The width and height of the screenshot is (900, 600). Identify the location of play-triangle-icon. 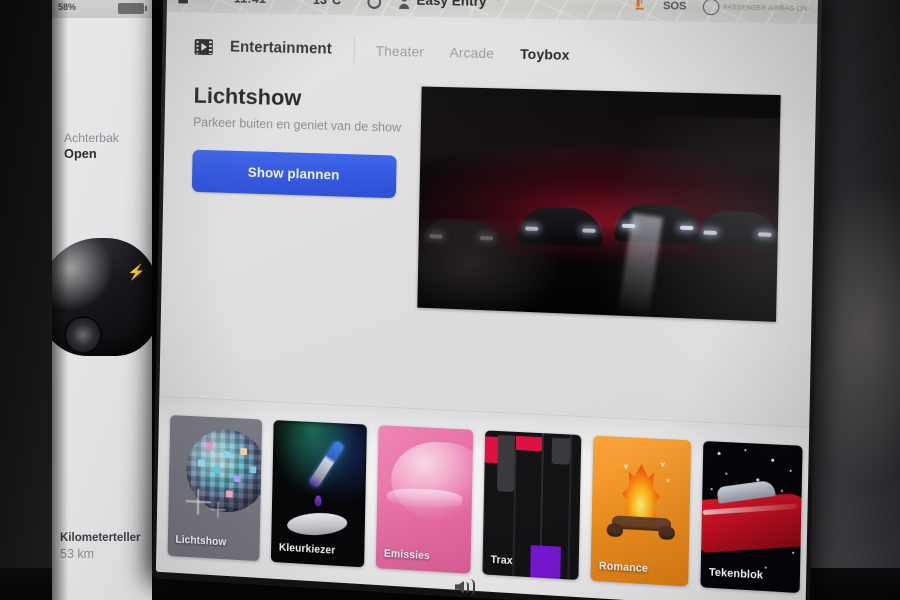
(204, 47).